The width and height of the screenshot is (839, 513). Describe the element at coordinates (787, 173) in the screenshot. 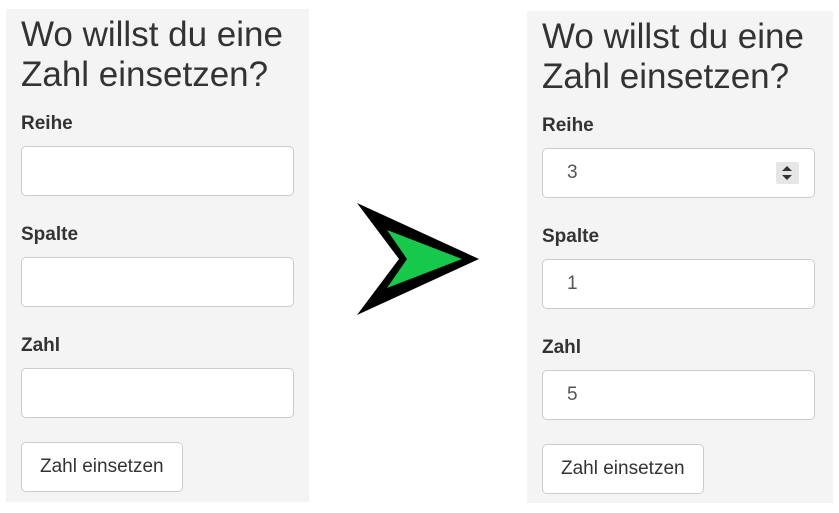

I see `row-stepper` at that location.